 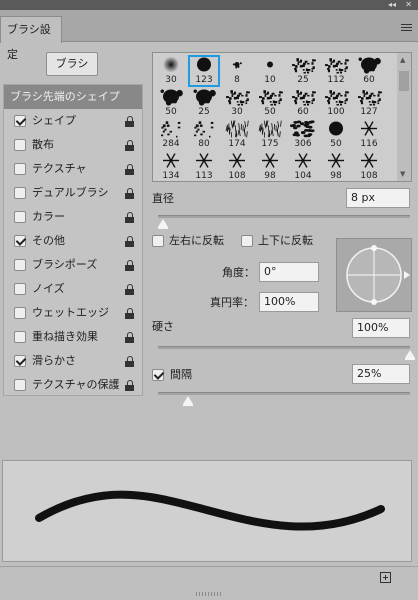 I want to click on brush-tip: 104, so click(x=303, y=166).